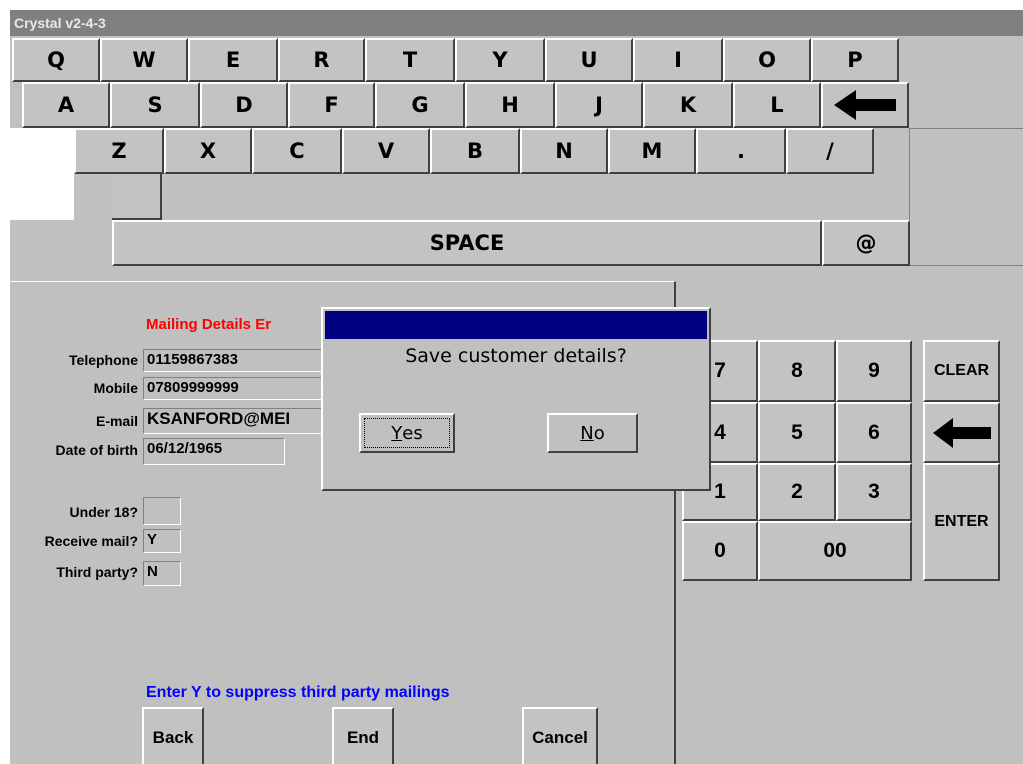 The height and width of the screenshot is (764, 1023). What do you see at coordinates (874, 371) in the screenshot?
I see `numpad-9: 9` at bounding box center [874, 371].